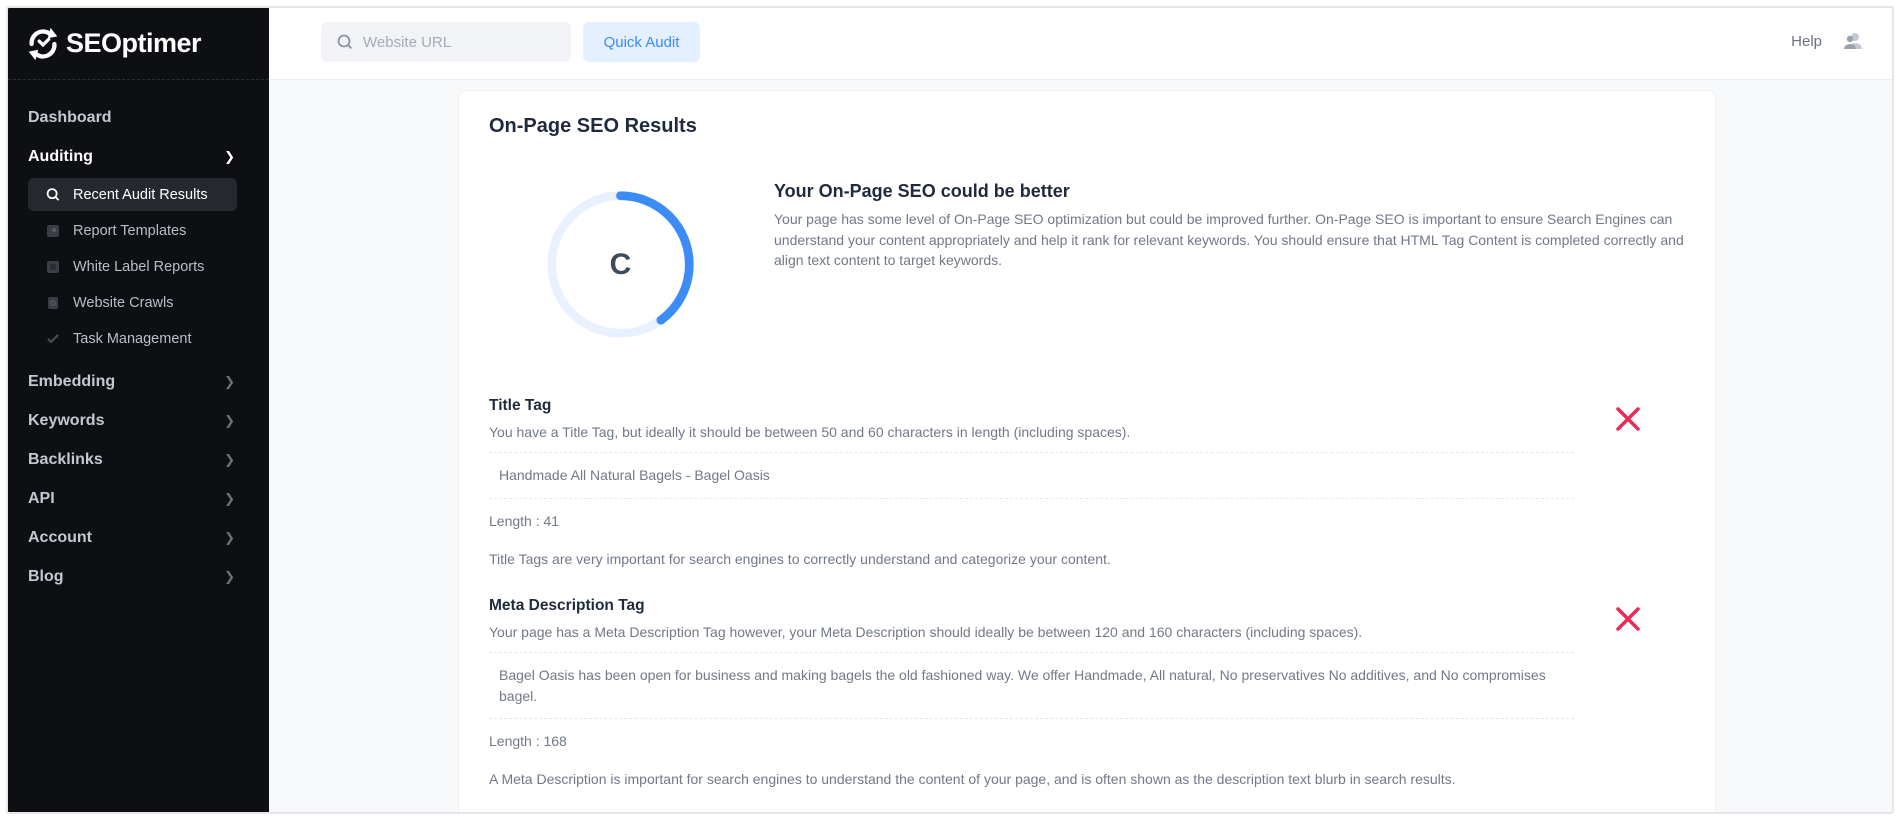 The image size is (1900, 820). I want to click on sidebar-item-auditing: Auditing ❯, so click(138, 156).